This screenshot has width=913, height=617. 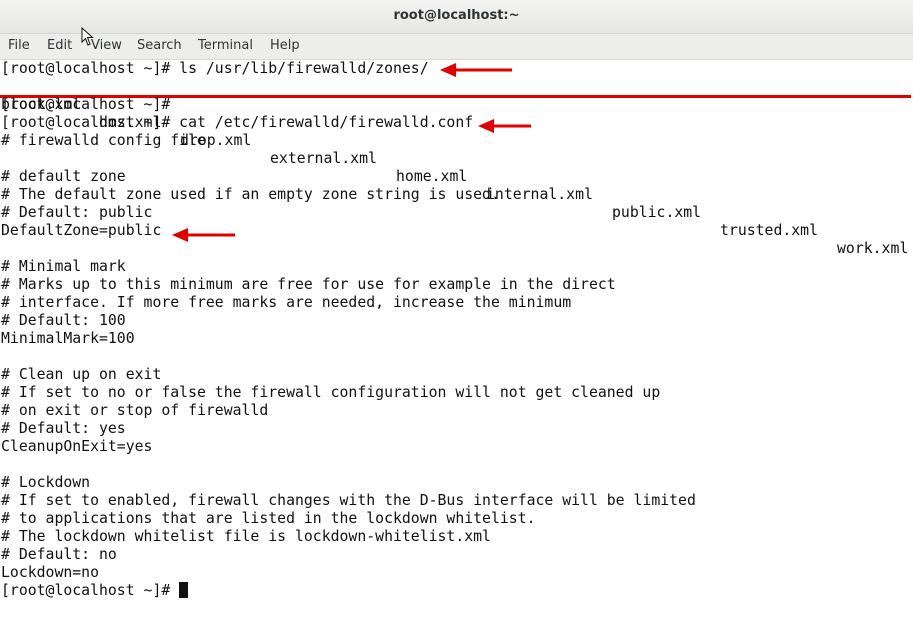 I want to click on conf-line: # firewalld config file, so click(x=103, y=140).